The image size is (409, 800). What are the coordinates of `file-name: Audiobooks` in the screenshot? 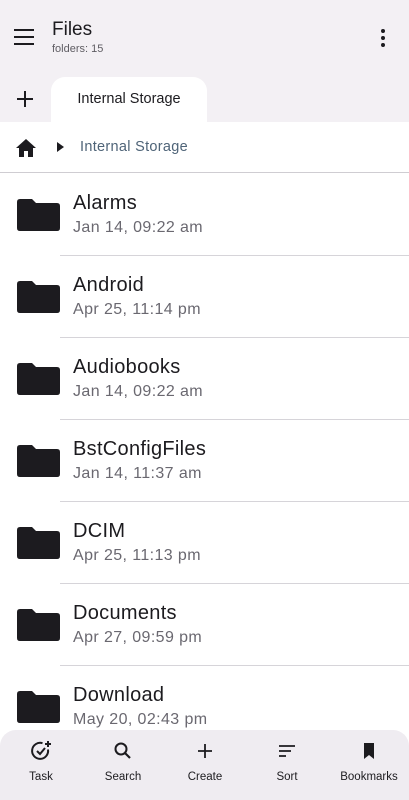 It's located at (127, 367).